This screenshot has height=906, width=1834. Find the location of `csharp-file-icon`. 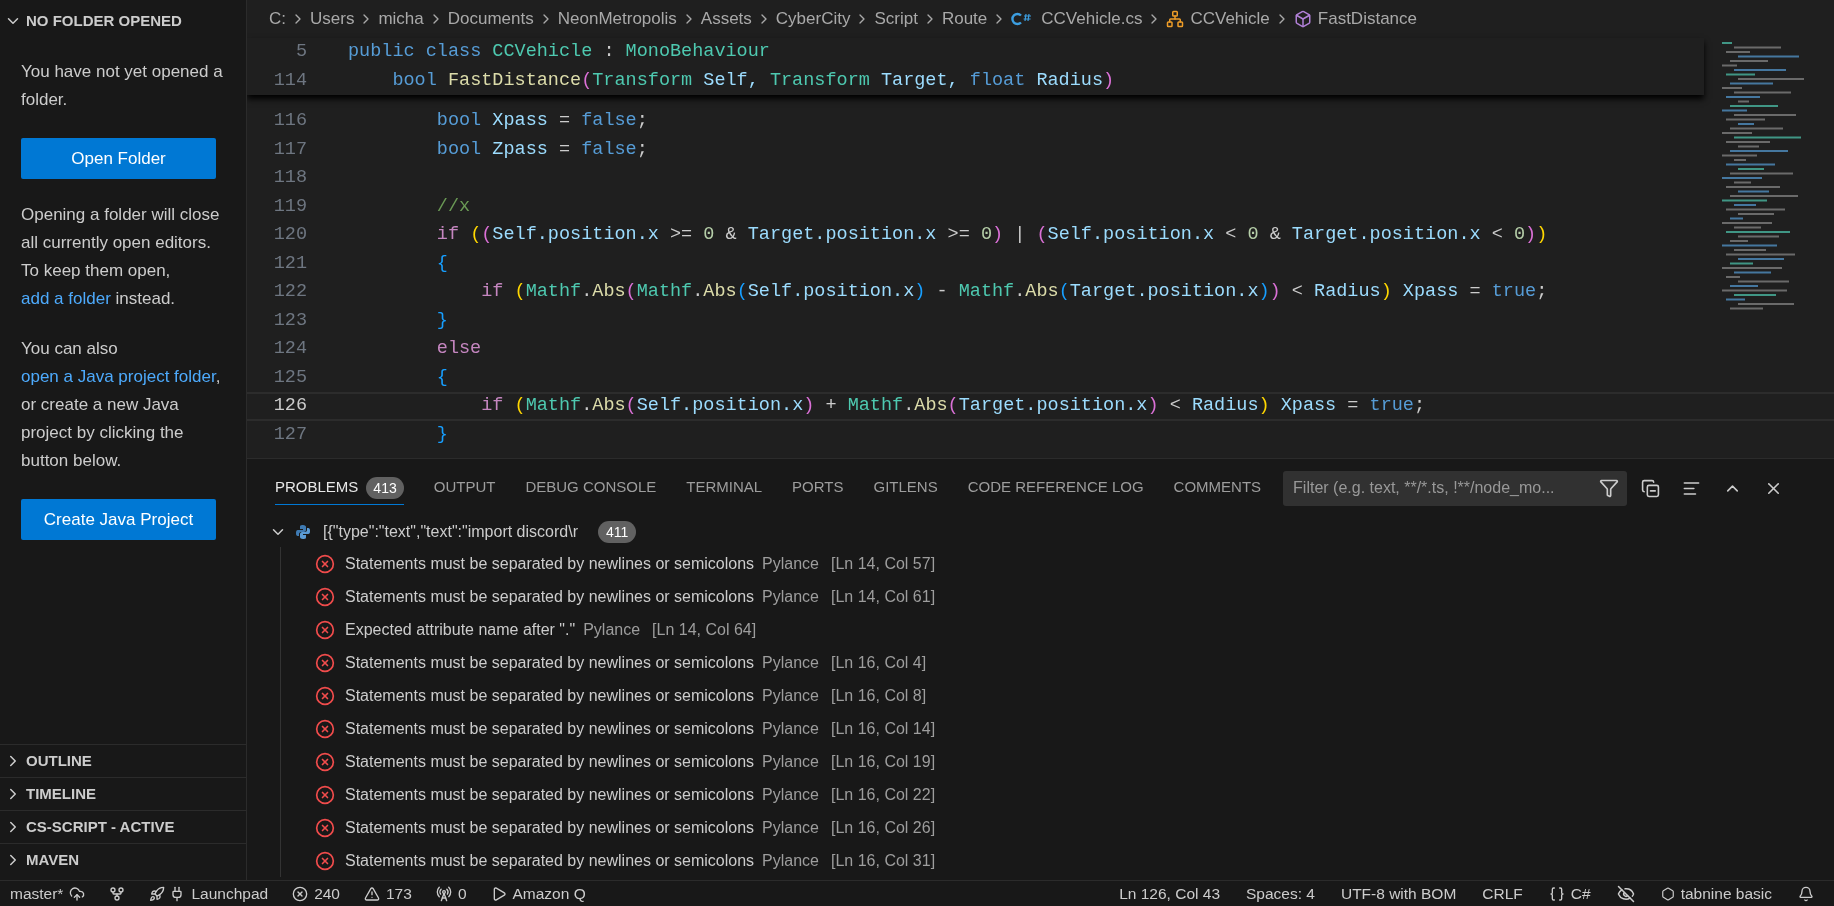

csharp-file-icon is located at coordinates (1022, 19).